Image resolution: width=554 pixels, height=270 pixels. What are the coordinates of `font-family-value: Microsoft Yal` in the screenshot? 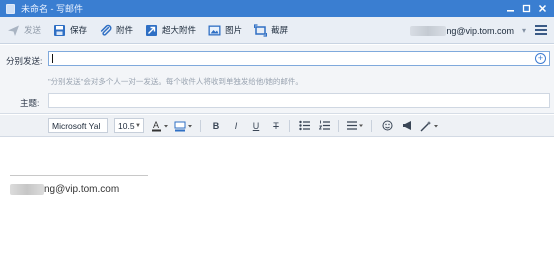 It's located at (76, 125).